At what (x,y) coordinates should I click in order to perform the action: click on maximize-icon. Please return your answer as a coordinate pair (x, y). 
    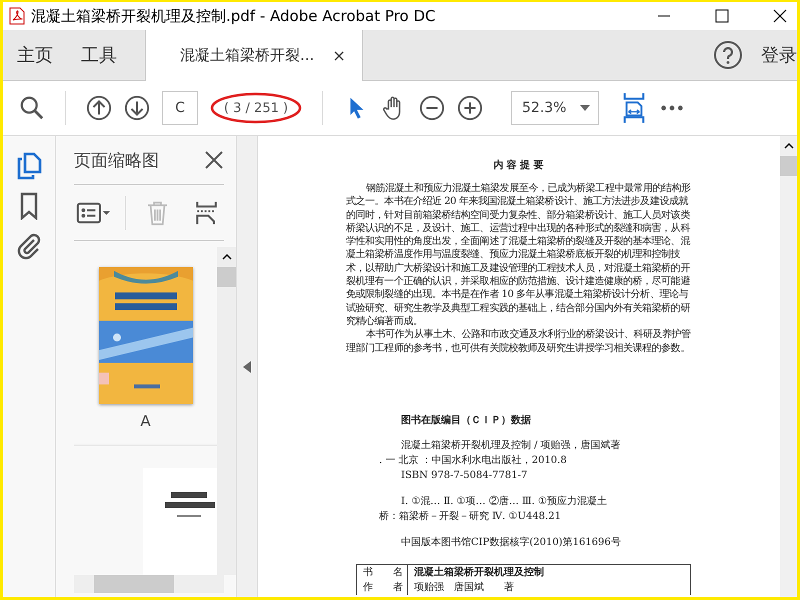
    Looking at the image, I should click on (722, 16).